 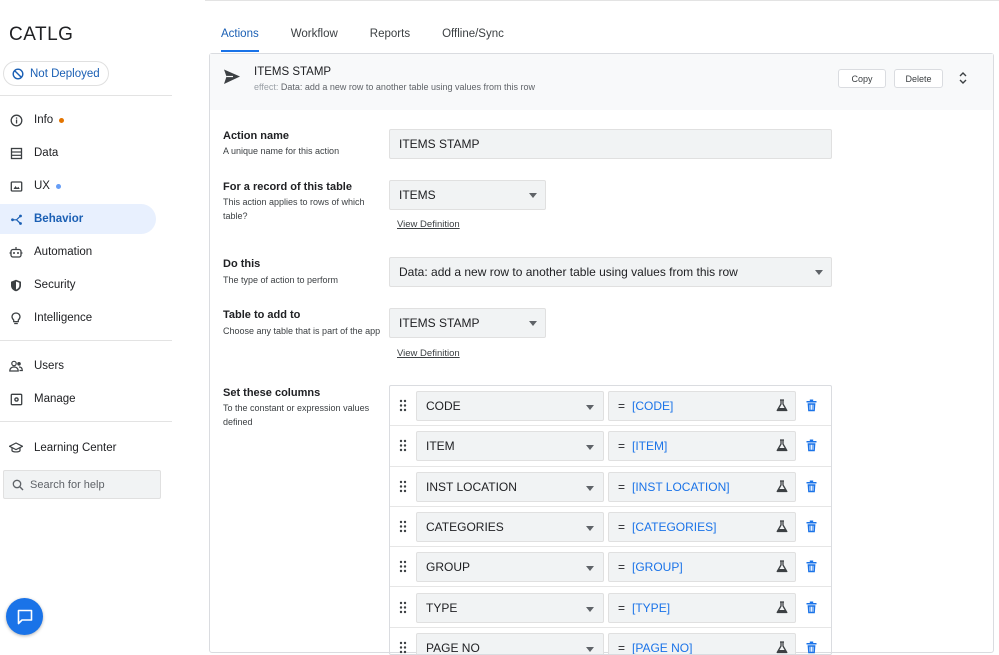 What do you see at coordinates (473, 37) in the screenshot?
I see `tab-offline-sync: Offline/Sync` at bounding box center [473, 37].